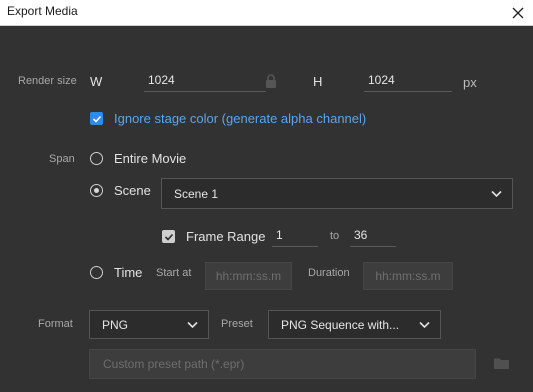  I want to click on folder-icon, so click(501, 363).